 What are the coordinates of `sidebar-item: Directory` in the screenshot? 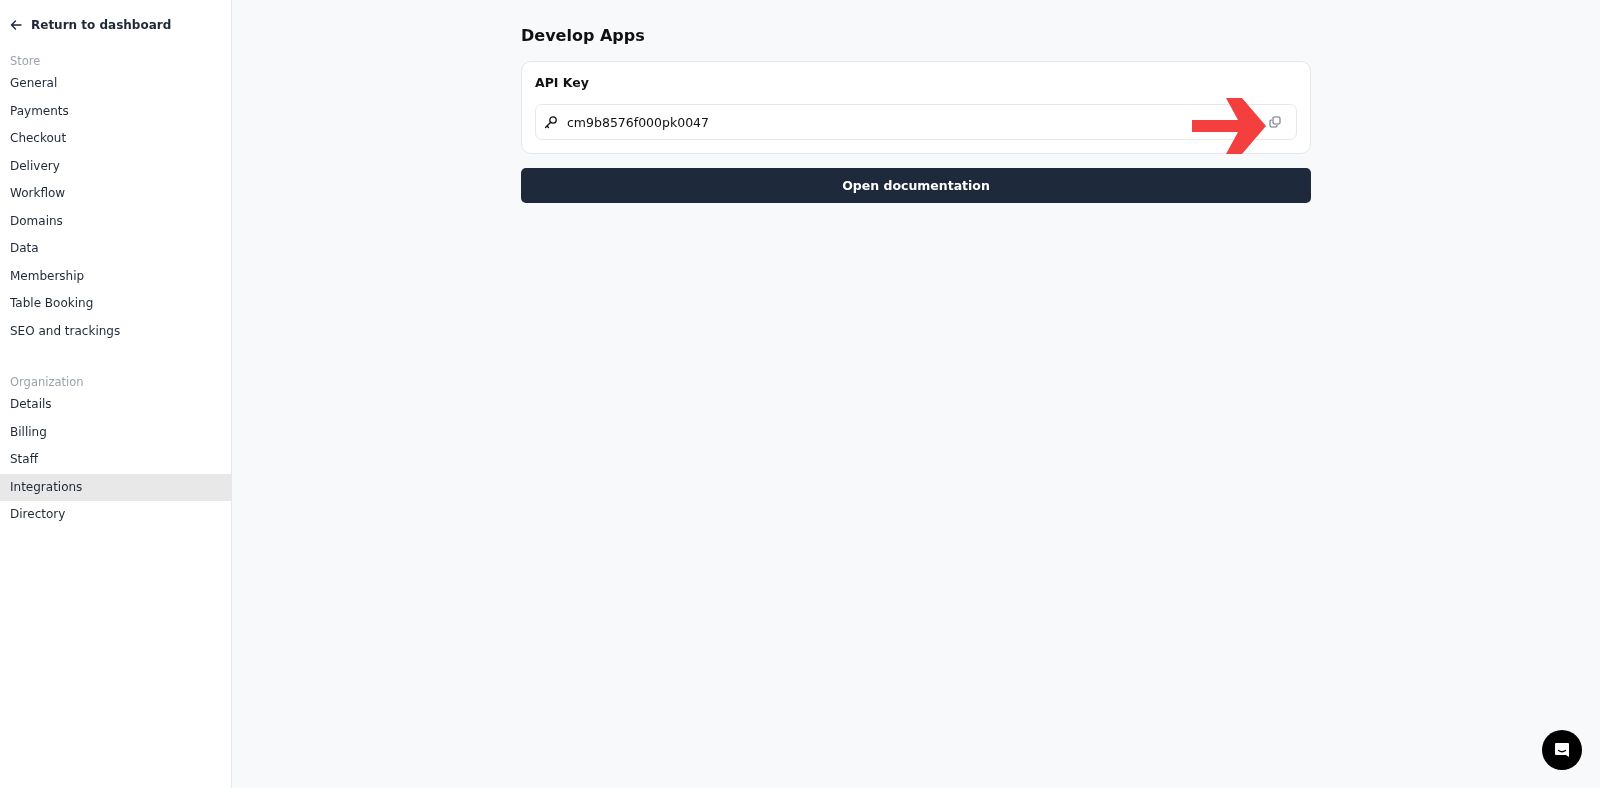 It's located at (115, 515).